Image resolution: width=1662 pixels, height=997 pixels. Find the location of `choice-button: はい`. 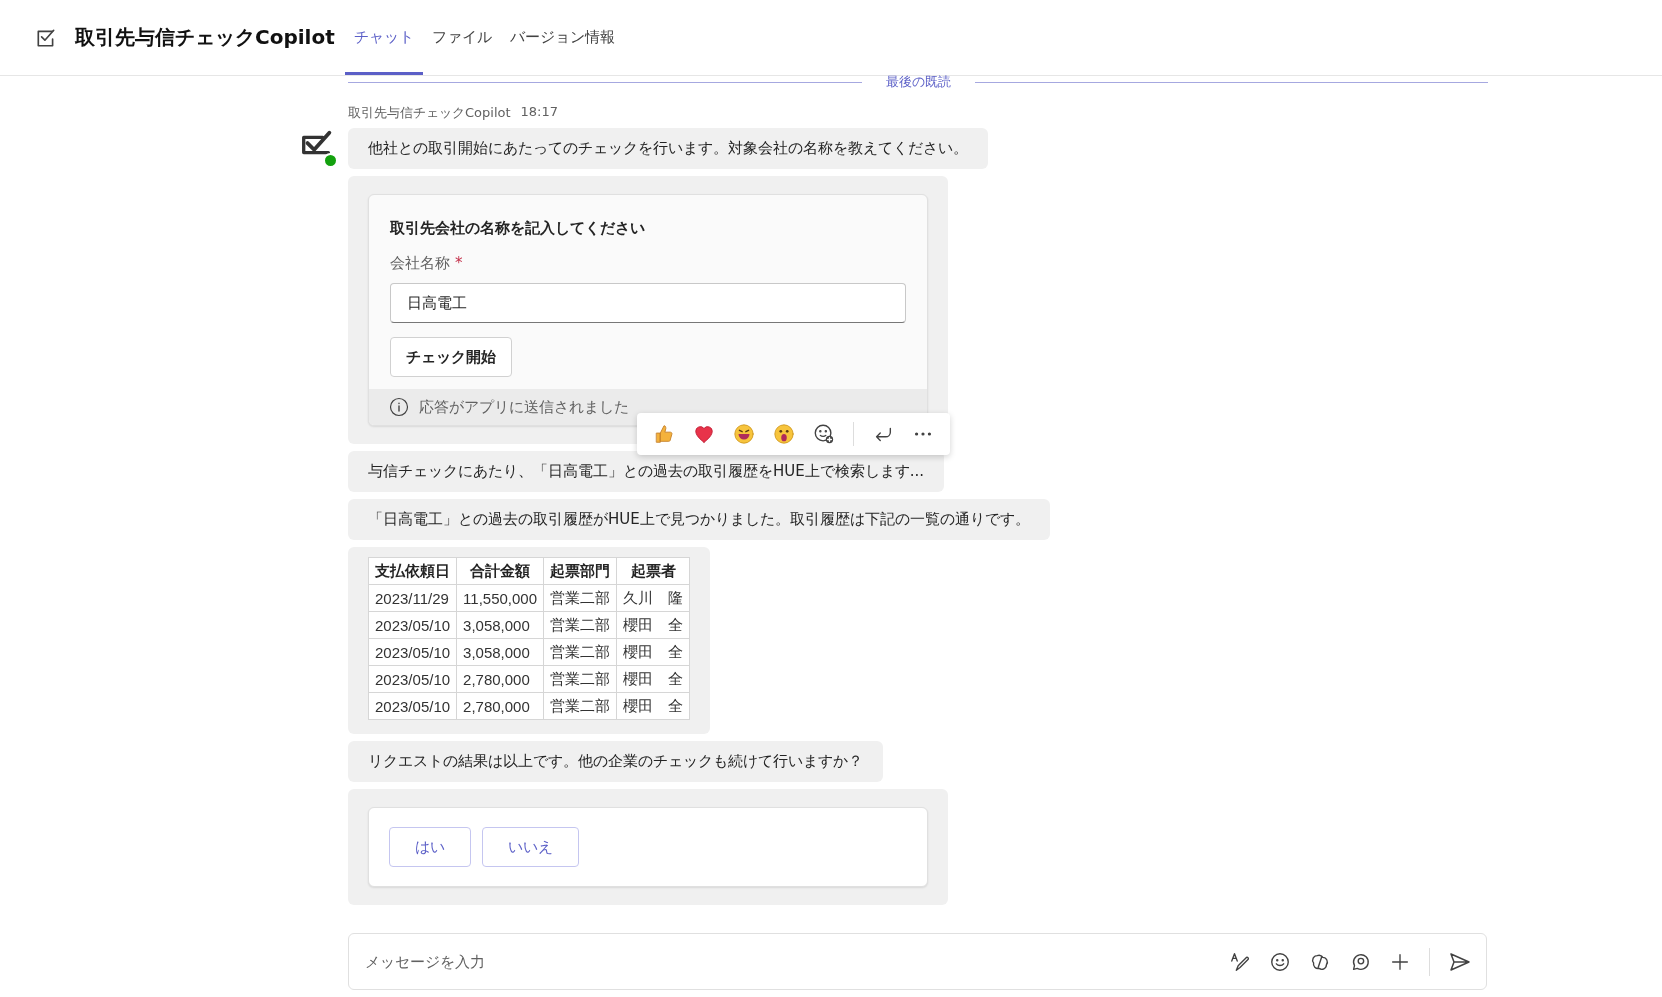

choice-button: はい is located at coordinates (430, 847).